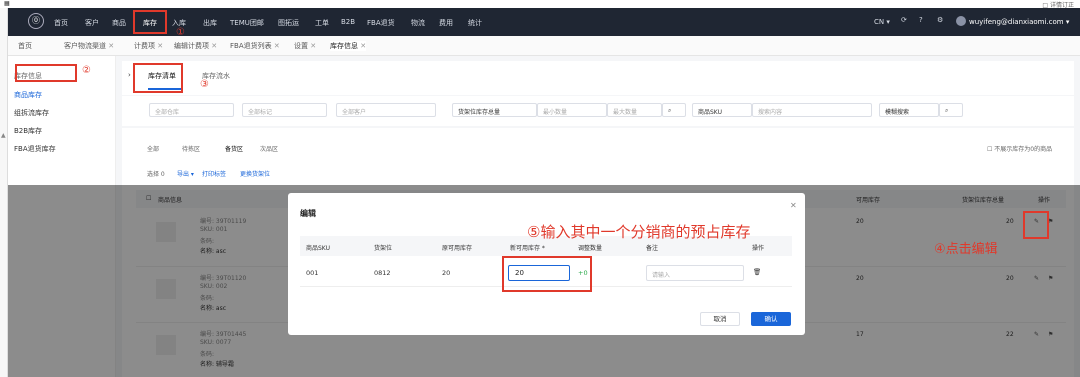 This screenshot has width=1080, height=377. I want to click on delete-icon: 🗑, so click(757, 272).